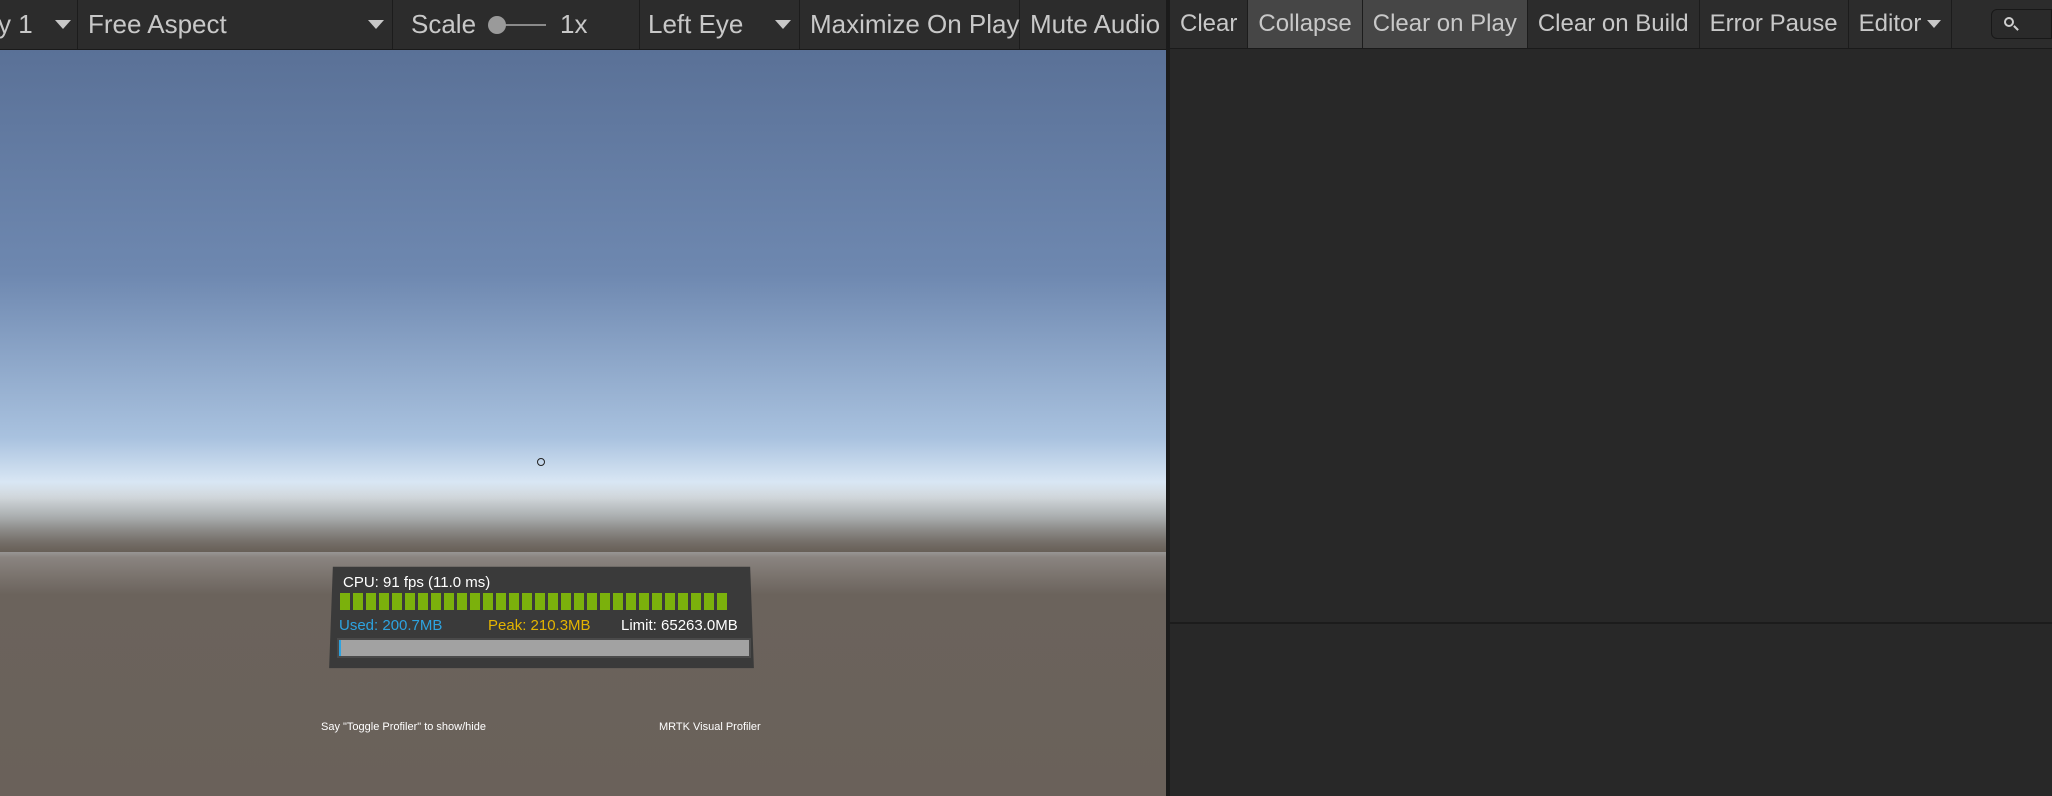 Image resolution: width=2052 pixels, height=796 pixels. Describe the element at coordinates (696, 24) in the screenshot. I see `eye-label: Left Eye` at that location.